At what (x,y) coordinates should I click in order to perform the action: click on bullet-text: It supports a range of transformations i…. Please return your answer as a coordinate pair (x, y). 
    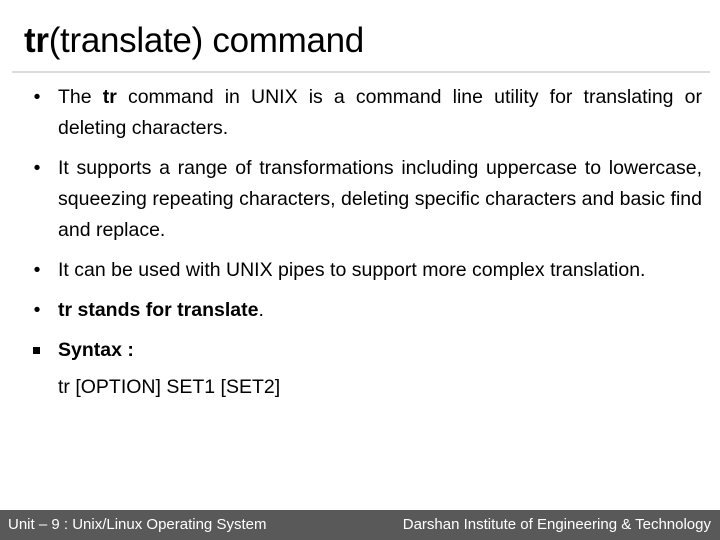
    Looking at the image, I should click on (380, 199).